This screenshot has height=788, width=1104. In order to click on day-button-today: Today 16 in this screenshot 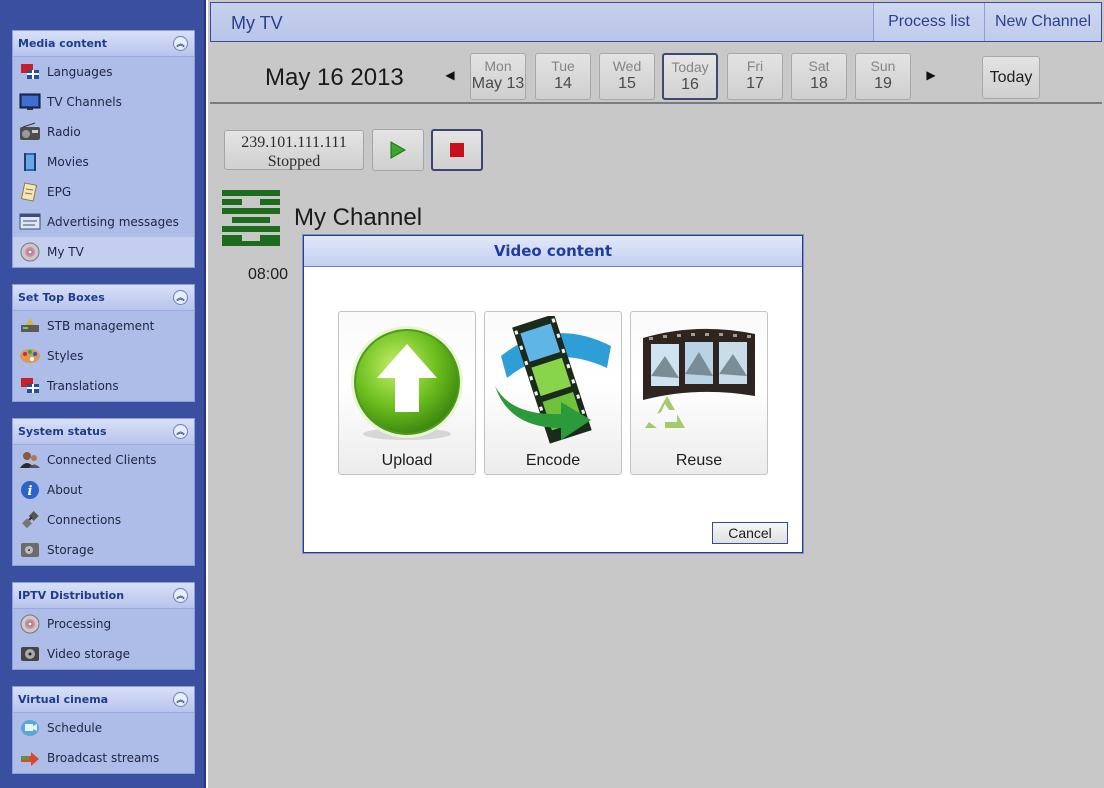, I will do `click(690, 76)`.